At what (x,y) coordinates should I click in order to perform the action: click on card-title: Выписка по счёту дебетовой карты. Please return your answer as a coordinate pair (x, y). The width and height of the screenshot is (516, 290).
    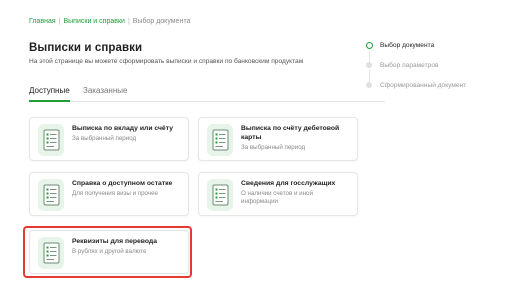
    Looking at the image, I should click on (290, 133).